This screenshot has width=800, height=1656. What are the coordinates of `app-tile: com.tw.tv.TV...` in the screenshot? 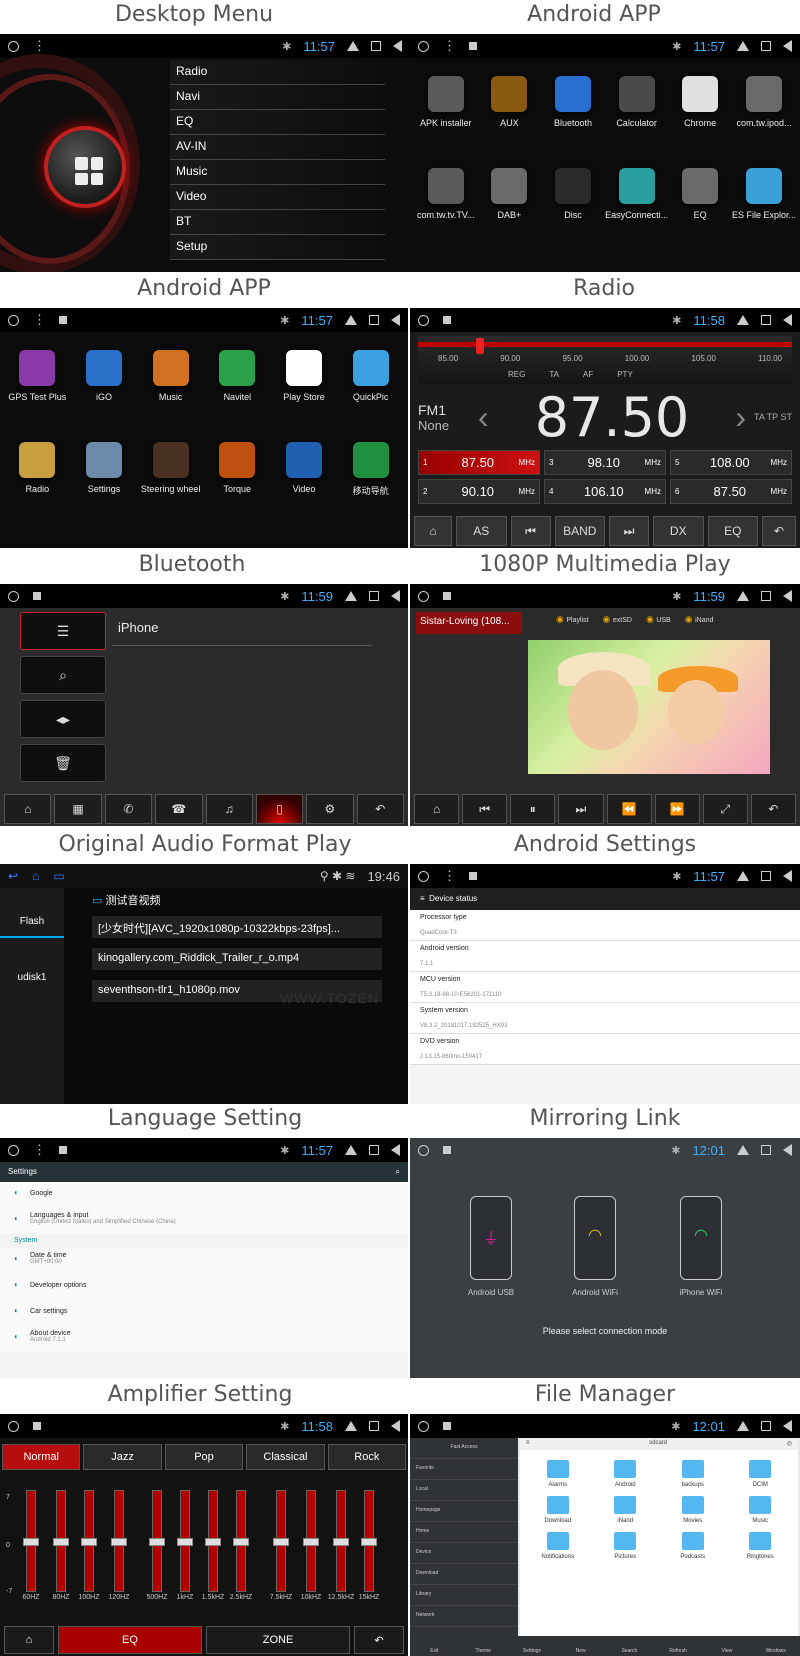 It's located at (446, 209).